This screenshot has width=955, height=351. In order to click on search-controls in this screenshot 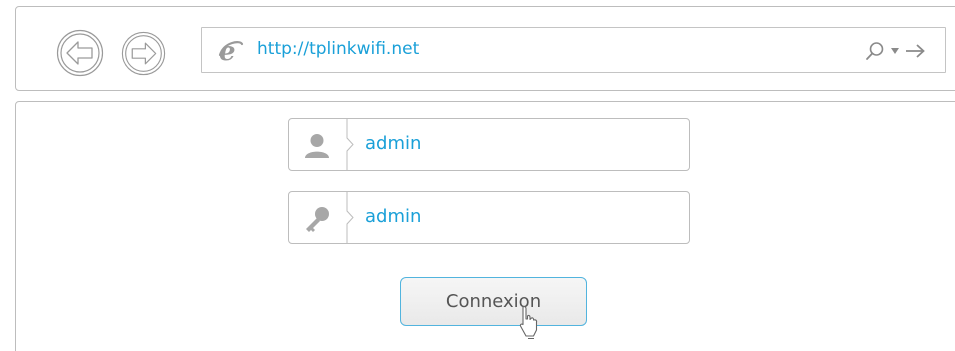, I will do `click(895, 51)`.